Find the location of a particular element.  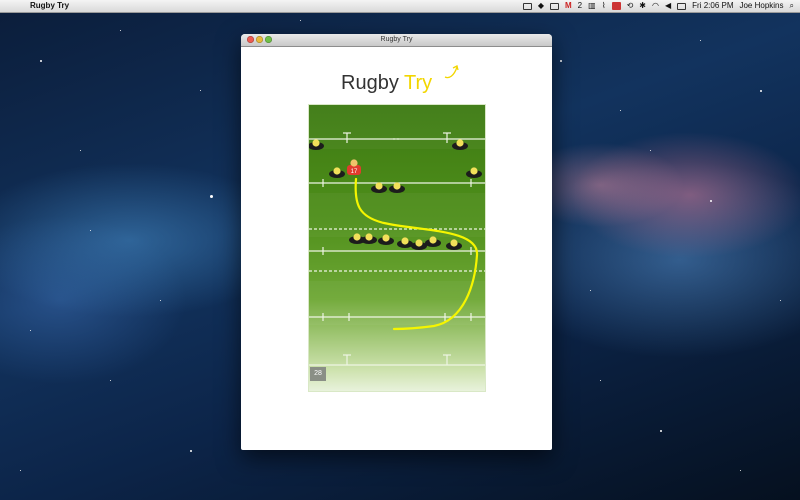

window-titlebar: Rugby Try is located at coordinates (396, 40).